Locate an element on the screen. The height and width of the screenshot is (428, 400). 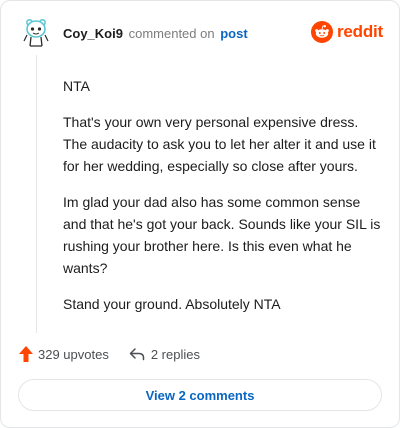
view-comments-button: View 2 comments is located at coordinates (200, 395).